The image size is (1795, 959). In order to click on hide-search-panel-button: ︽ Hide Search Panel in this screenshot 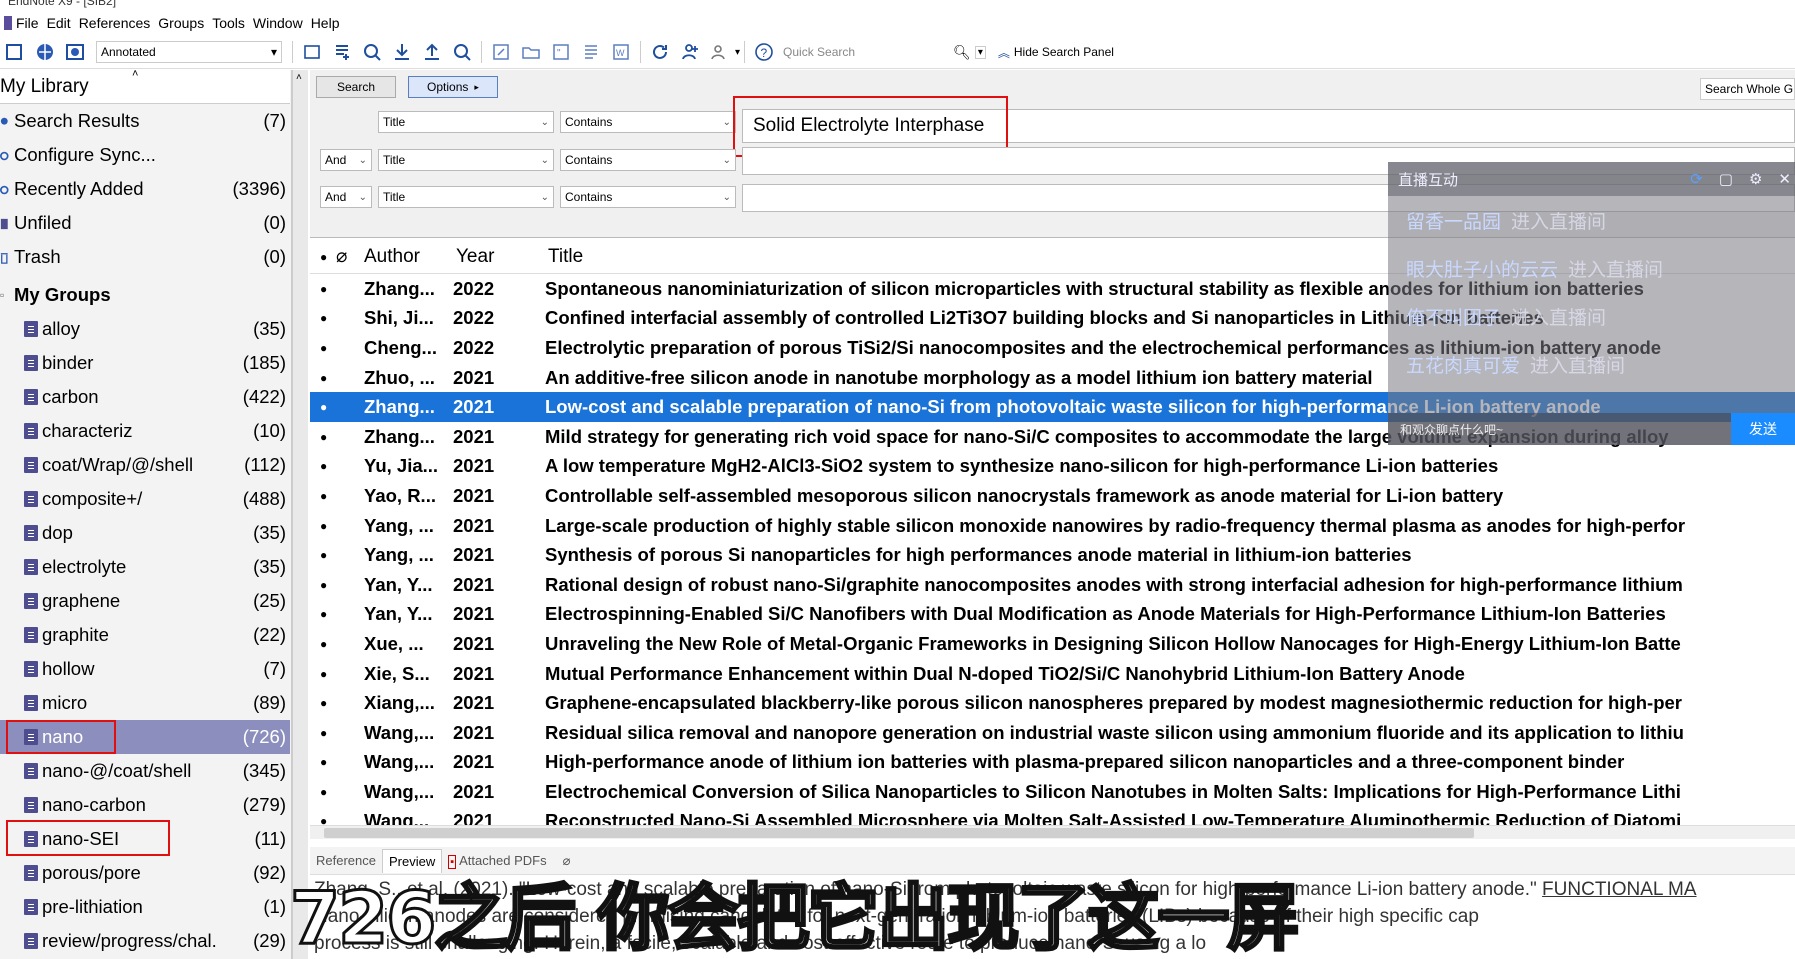, I will do `click(1056, 52)`.